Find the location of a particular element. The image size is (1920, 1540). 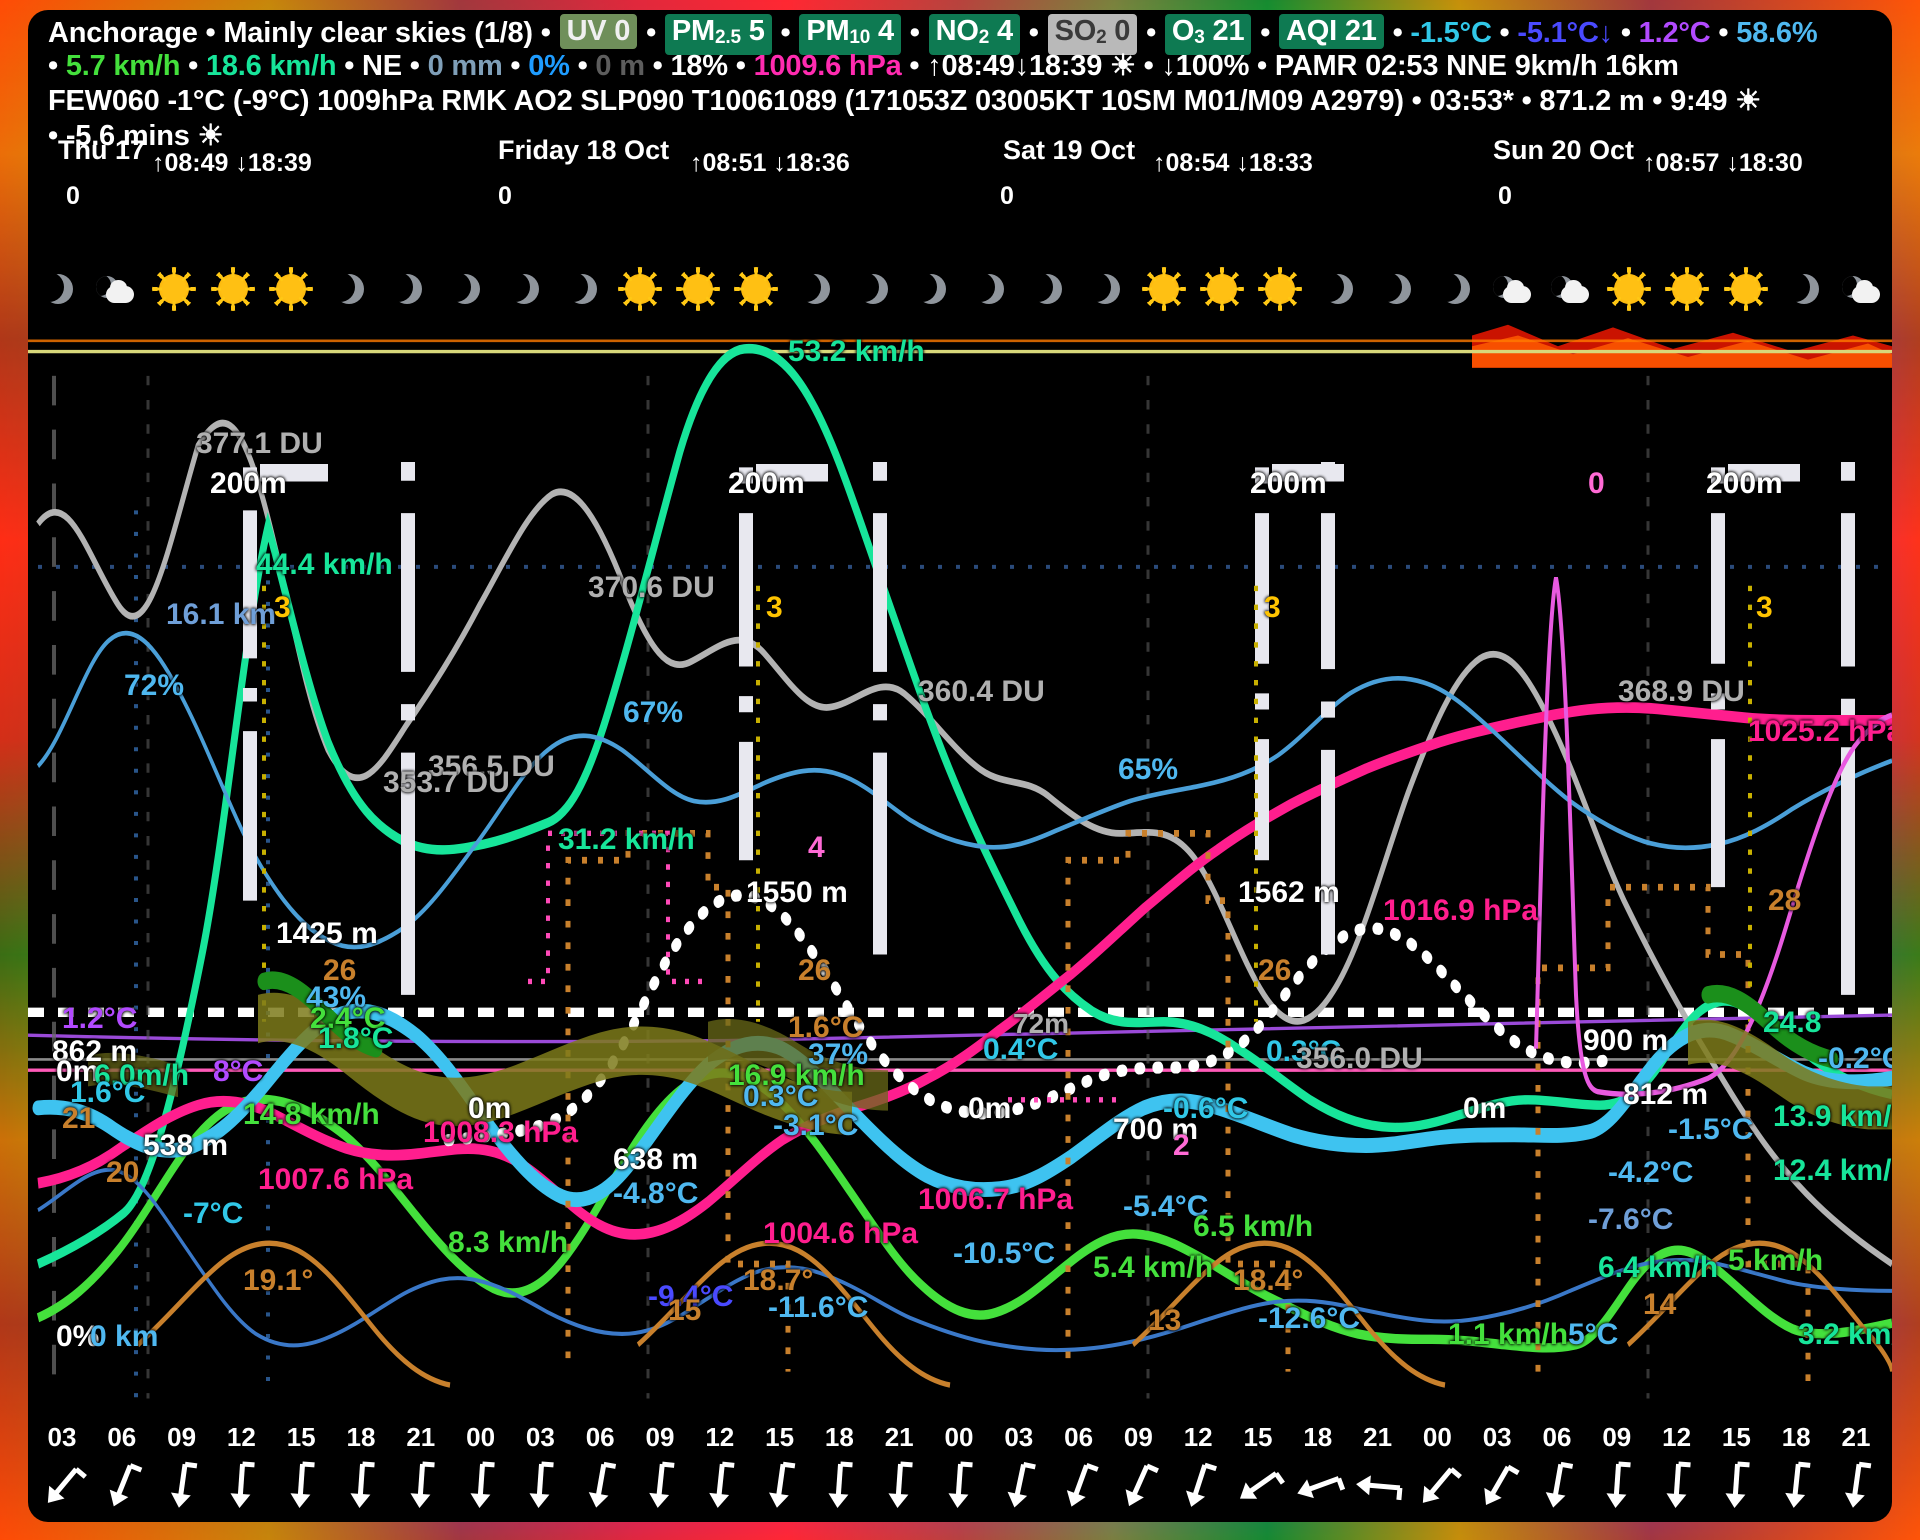

chart-value-label: 1006.7 hPa is located at coordinates (996, 1200).